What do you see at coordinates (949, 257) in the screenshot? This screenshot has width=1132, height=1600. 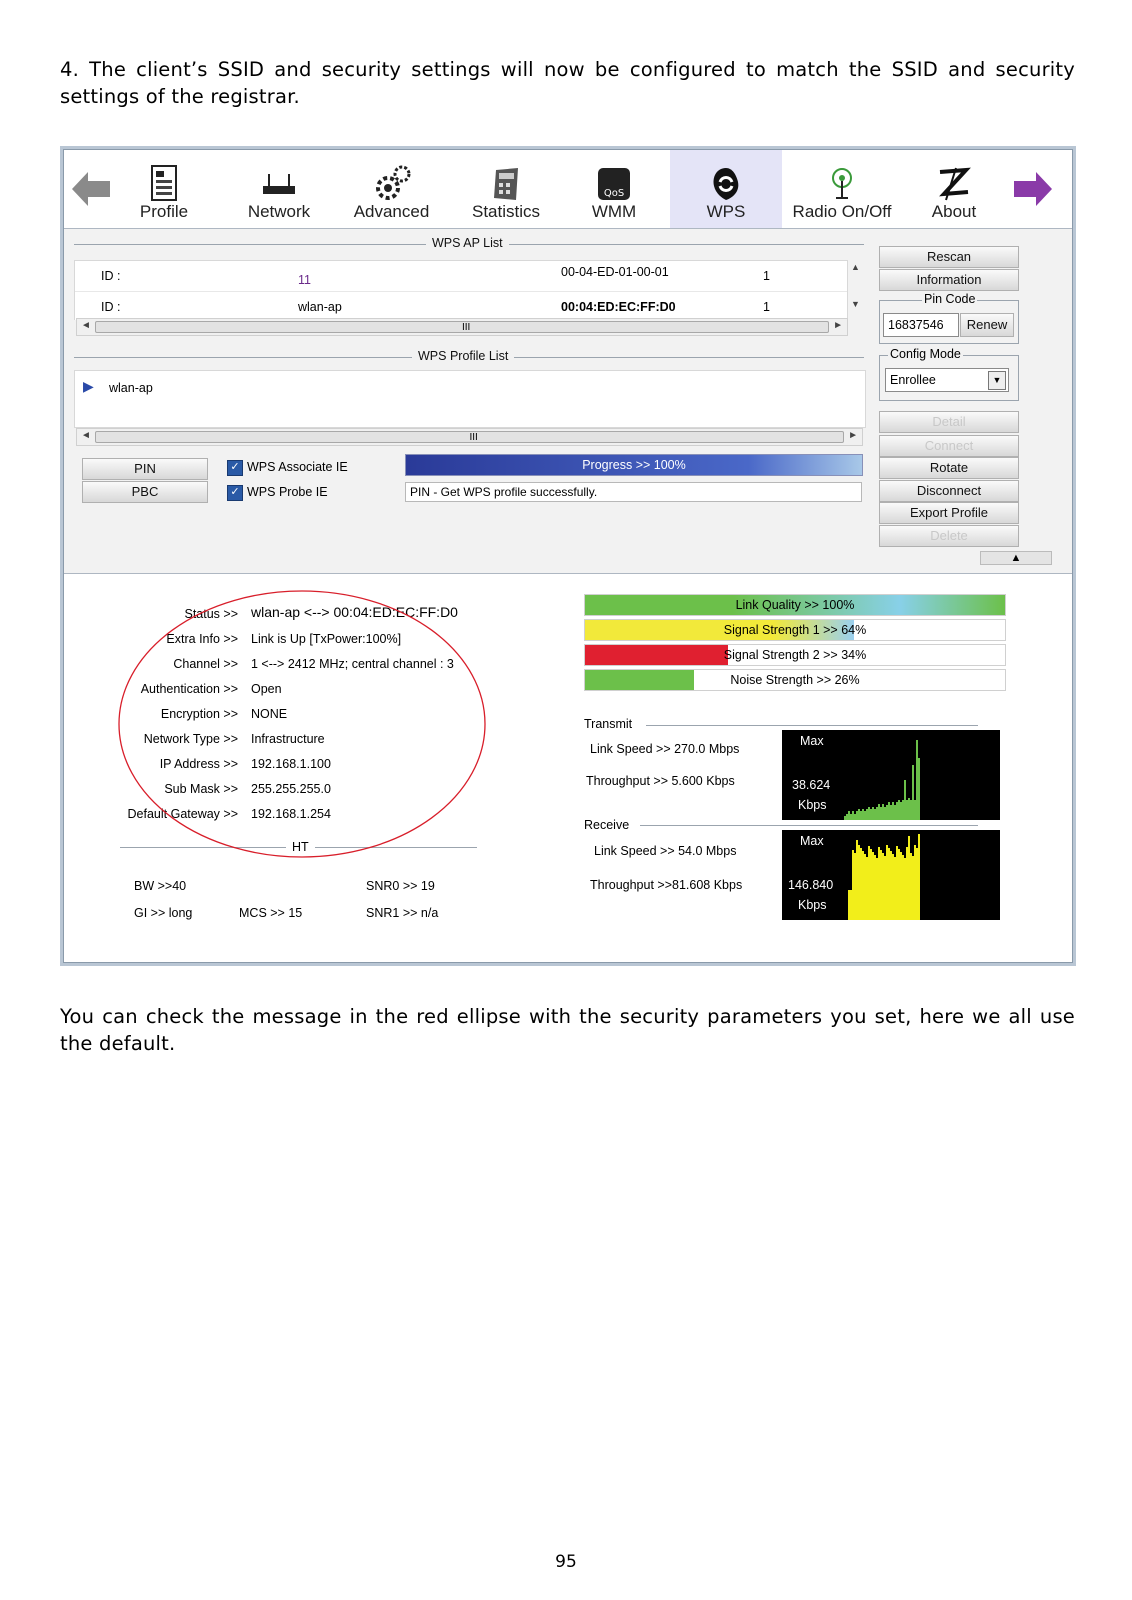 I see `rescan-button: Rescan` at bounding box center [949, 257].